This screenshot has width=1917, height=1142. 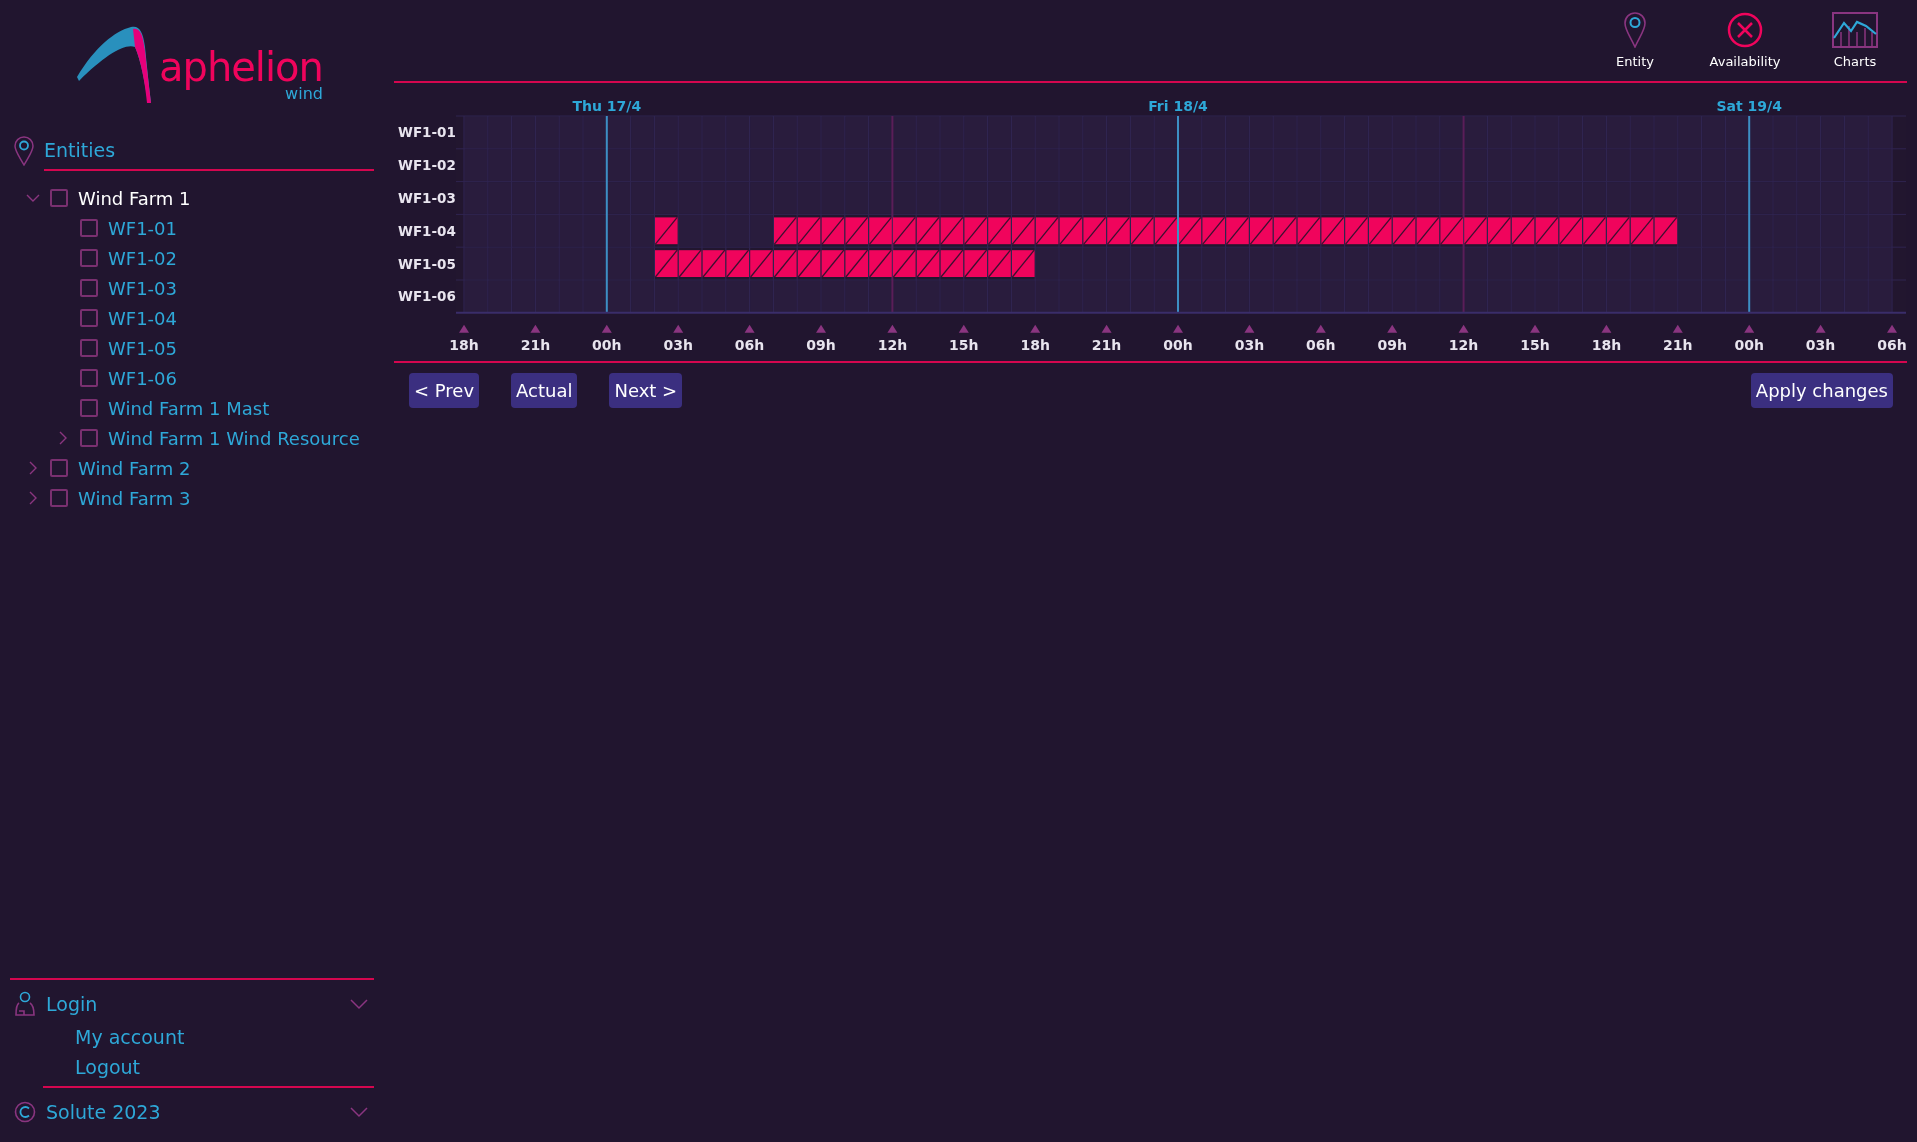 What do you see at coordinates (97, 1037) in the screenshot?
I see `menu-link: My account` at bounding box center [97, 1037].